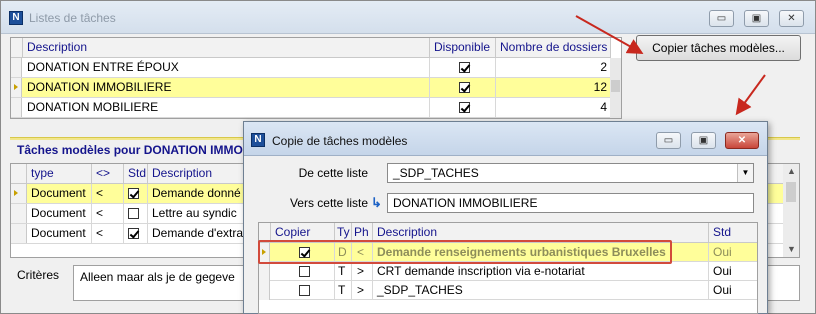 This screenshot has height=314, width=816. Describe the element at coordinates (703, 140) in the screenshot. I see `dialog-maximize-button: ▣` at that location.